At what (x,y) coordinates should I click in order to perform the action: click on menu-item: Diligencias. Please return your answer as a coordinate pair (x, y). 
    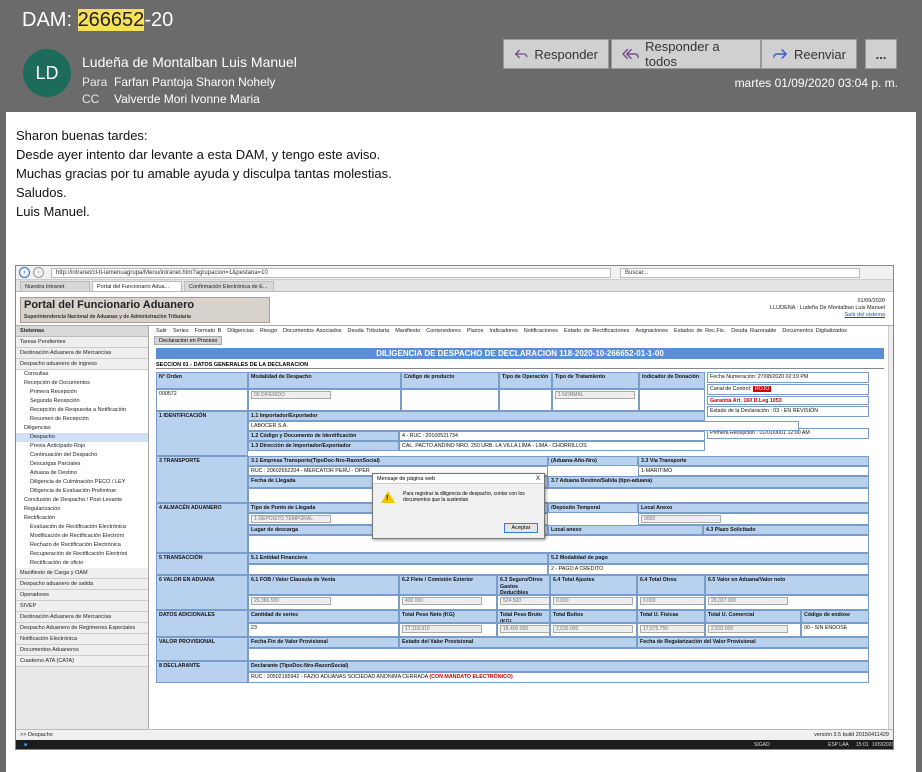
    Looking at the image, I should click on (240, 331).